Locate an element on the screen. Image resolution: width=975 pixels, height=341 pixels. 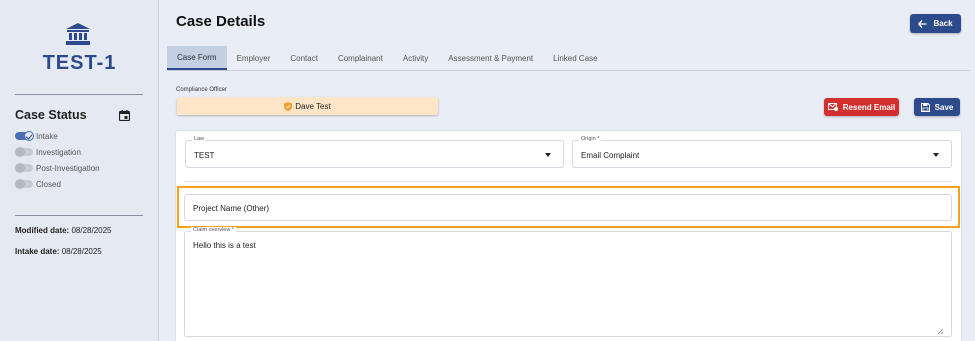
floppy-disk-icon is located at coordinates (925, 107).